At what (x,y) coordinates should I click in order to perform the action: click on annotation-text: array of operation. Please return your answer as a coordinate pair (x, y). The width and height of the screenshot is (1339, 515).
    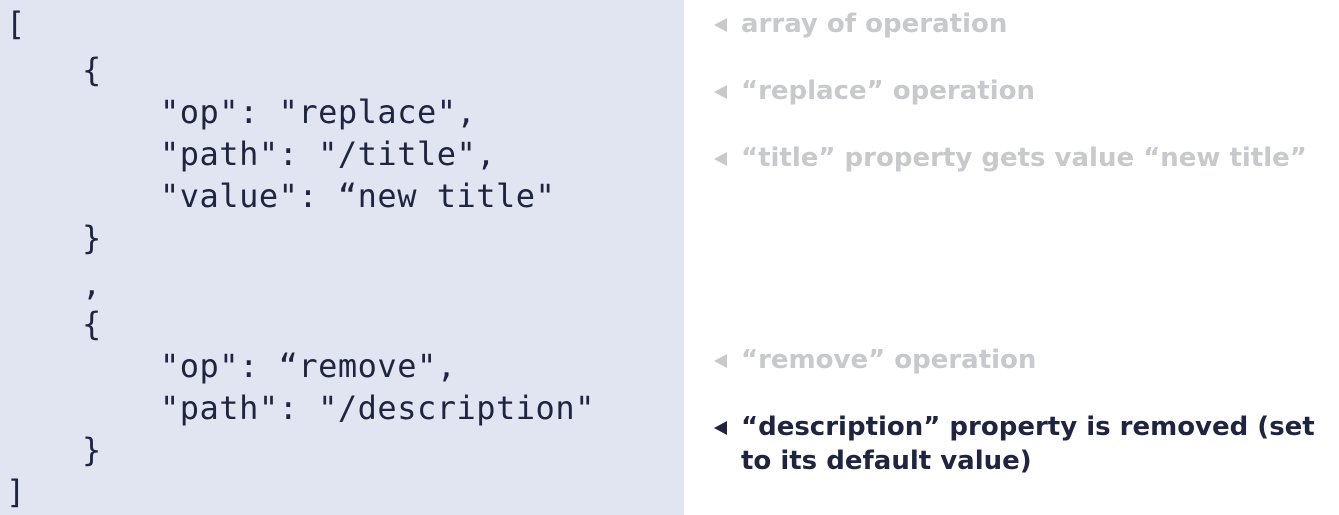
    Looking at the image, I should click on (874, 24).